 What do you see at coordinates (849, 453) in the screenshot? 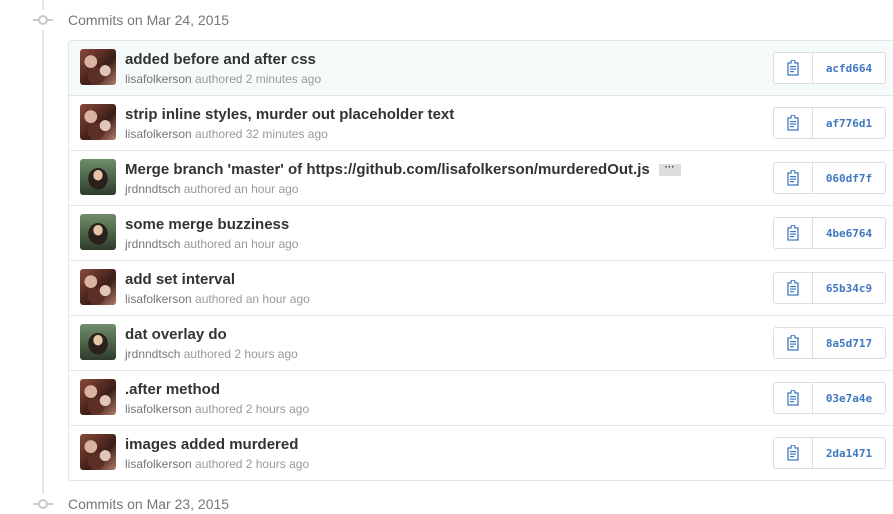
I see `commit-sha-link: 2da1471` at bounding box center [849, 453].